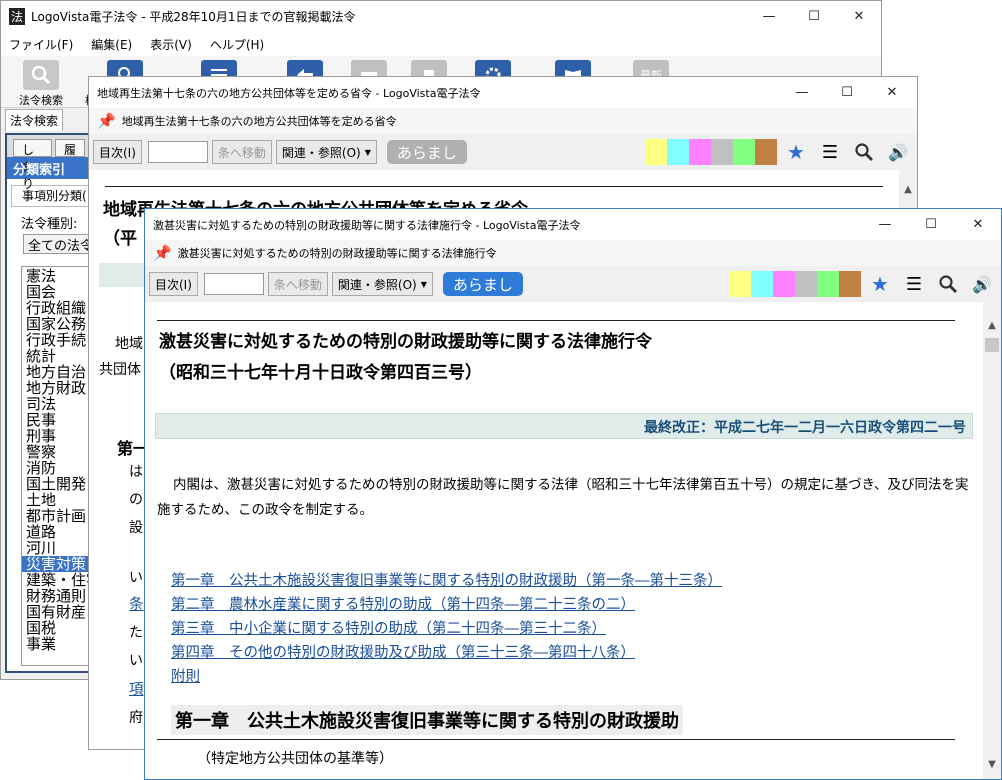 The width and height of the screenshot is (1002, 780). What do you see at coordinates (57, 340) in the screenshot?
I see `list-item: 行政手続` at bounding box center [57, 340].